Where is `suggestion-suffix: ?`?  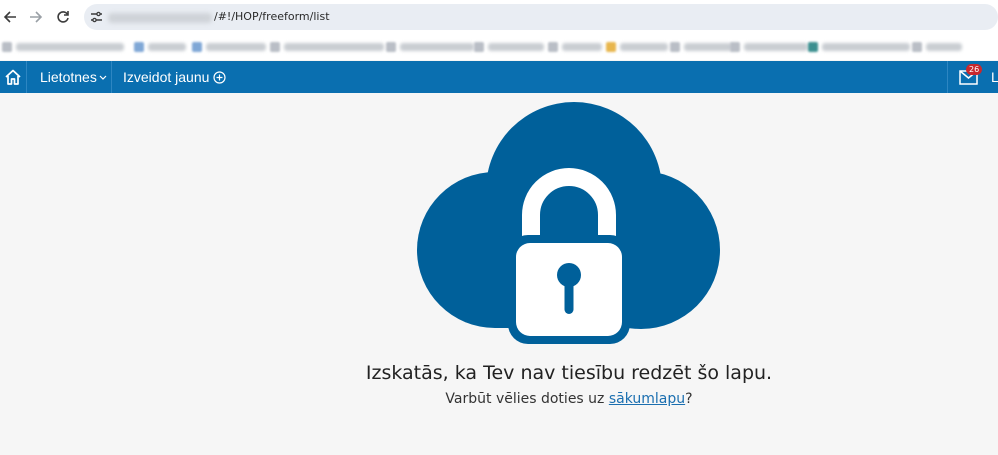
suggestion-suffix: ? is located at coordinates (689, 399).